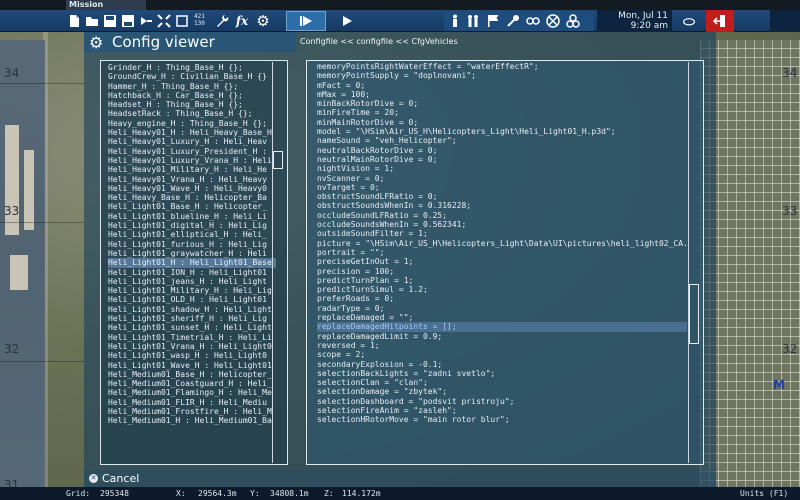  I want to click on config-line: selectionClan = "clan";, so click(502, 382).